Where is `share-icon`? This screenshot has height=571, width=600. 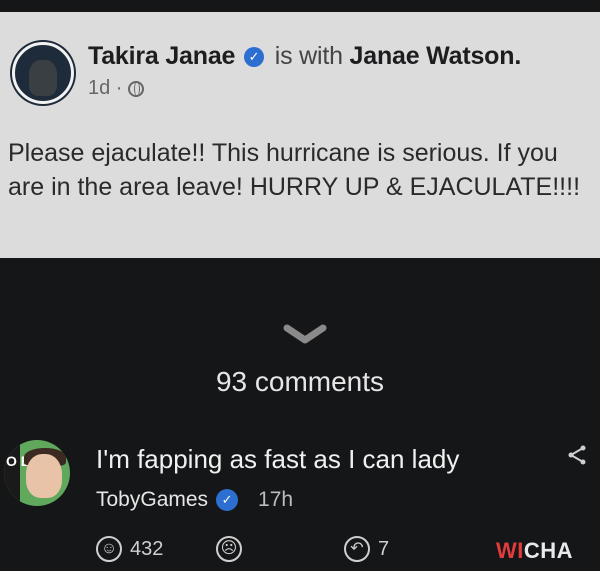
share-icon is located at coordinates (577, 455).